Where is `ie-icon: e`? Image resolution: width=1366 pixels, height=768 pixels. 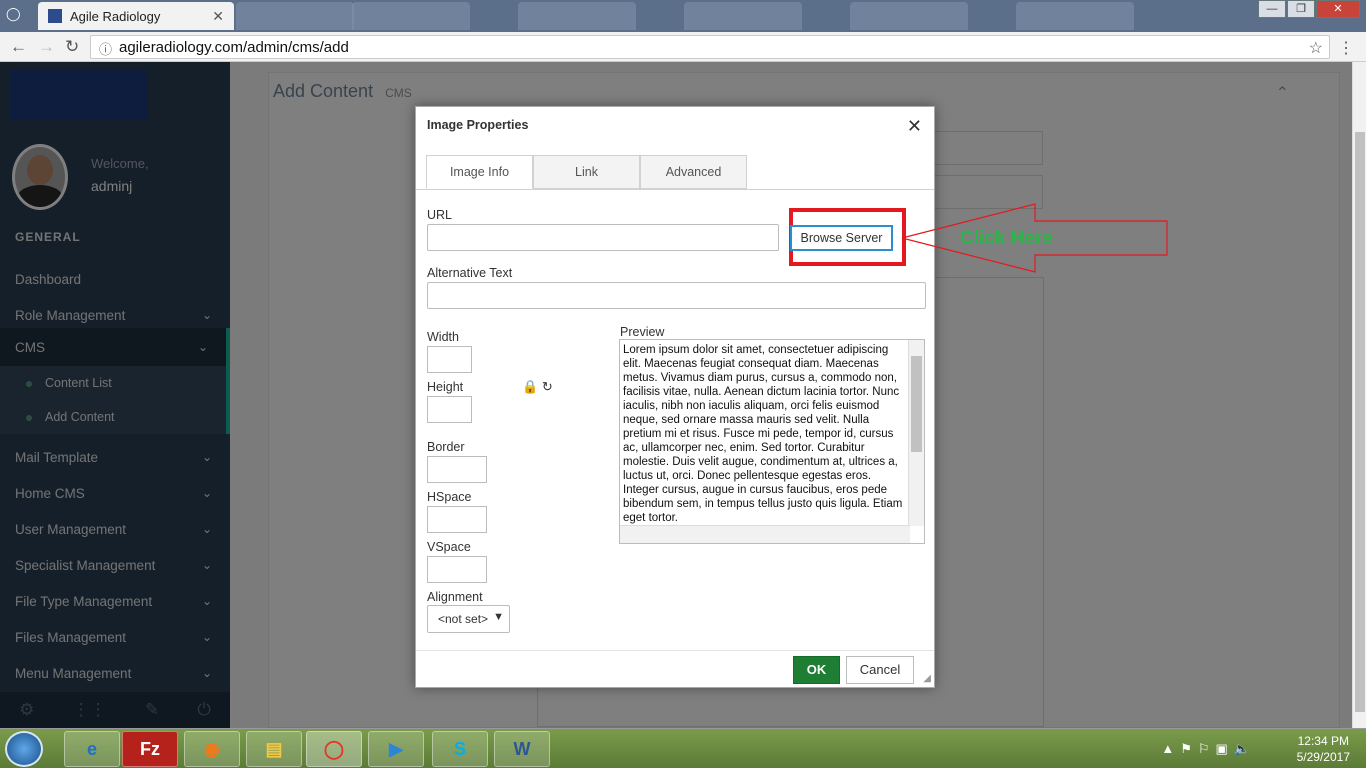
ie-icon: e is located at coordinates (92, 749).